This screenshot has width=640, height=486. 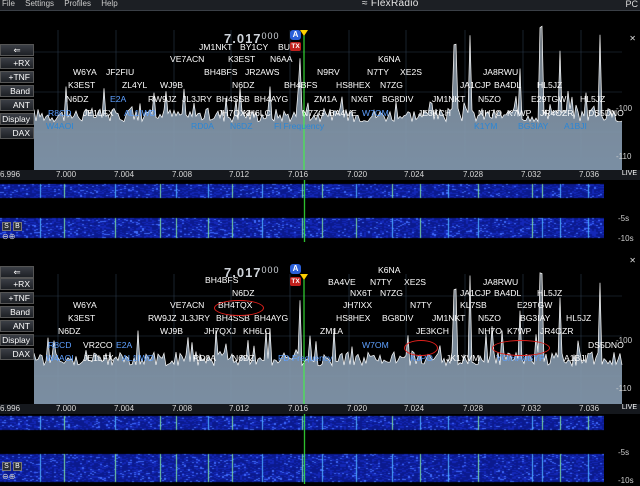 What do you see at coordinates (302, 449) in the screenshot?
I see `waterfall-display` at bounding box center [302, 449].